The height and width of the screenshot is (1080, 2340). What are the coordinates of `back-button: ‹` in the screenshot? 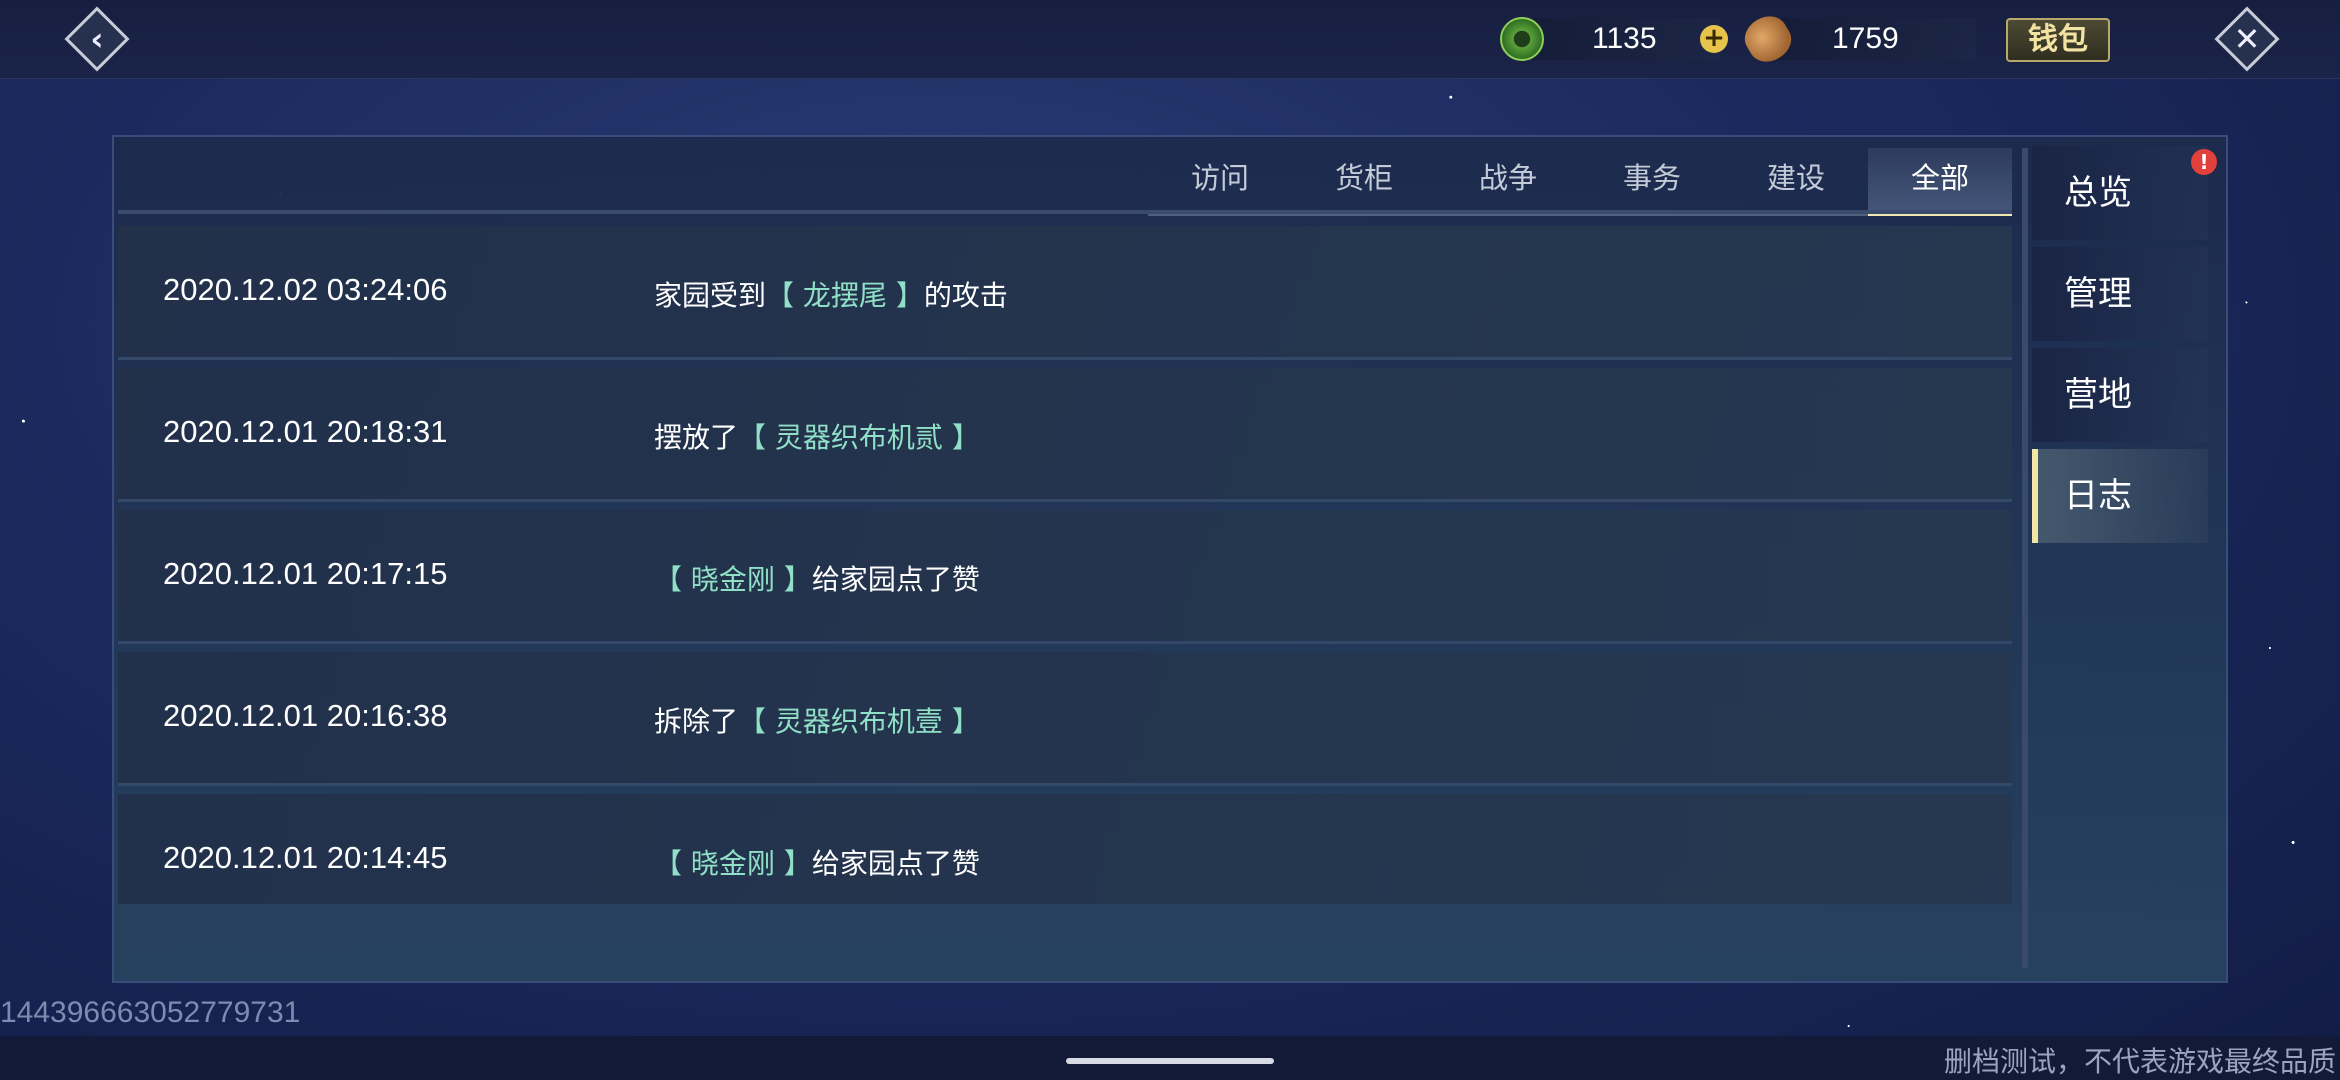 It's located at (97, 39).